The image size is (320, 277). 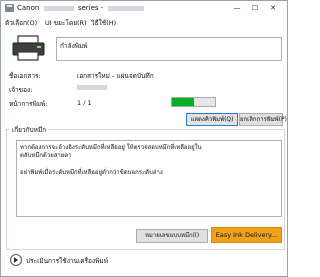 I want to click on printer-usage-evaluation-link: ประเมินการใช้งานเครื่องพิมพ์, so click(x=67, y=261).